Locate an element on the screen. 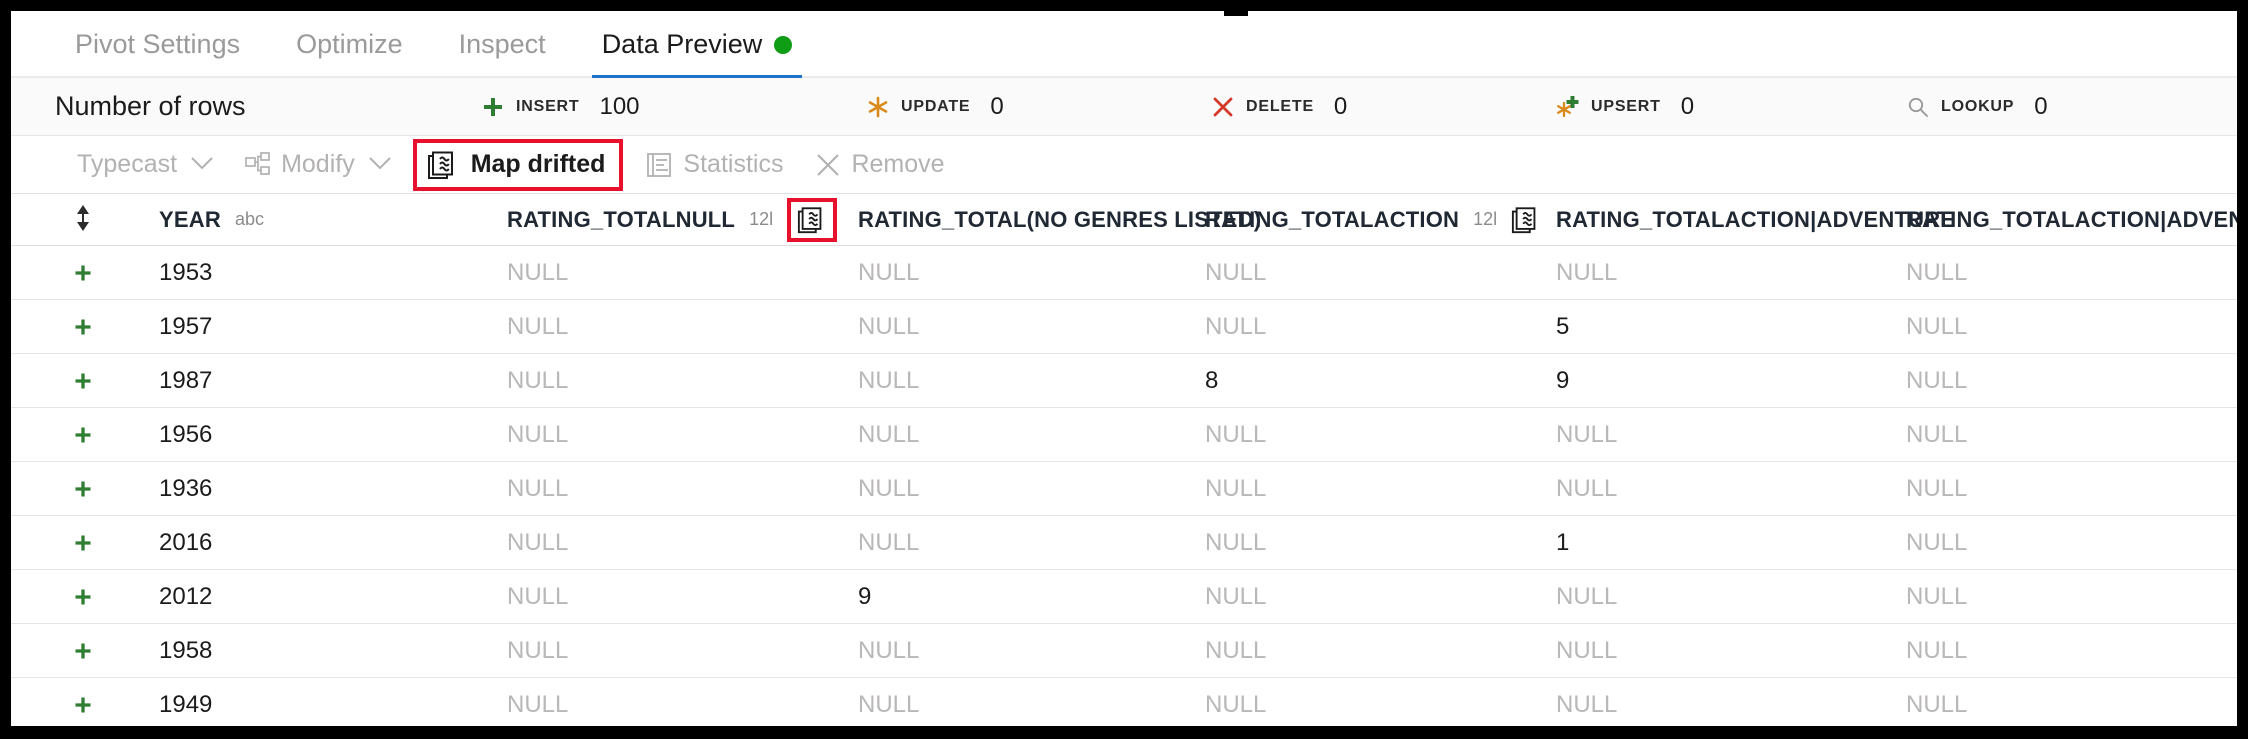 This screenshot has width=2248, height=739. stat-label: UPSERT is located at coordinates (1626, 106).